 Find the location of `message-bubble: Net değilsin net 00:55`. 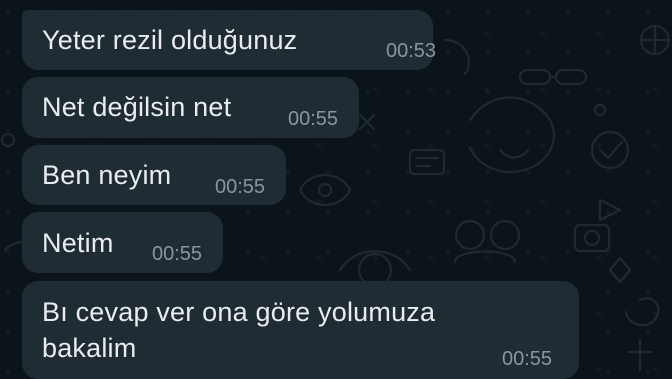

message-bubble: Net değilsin net 00:55 is located at coordinates (190, 107).